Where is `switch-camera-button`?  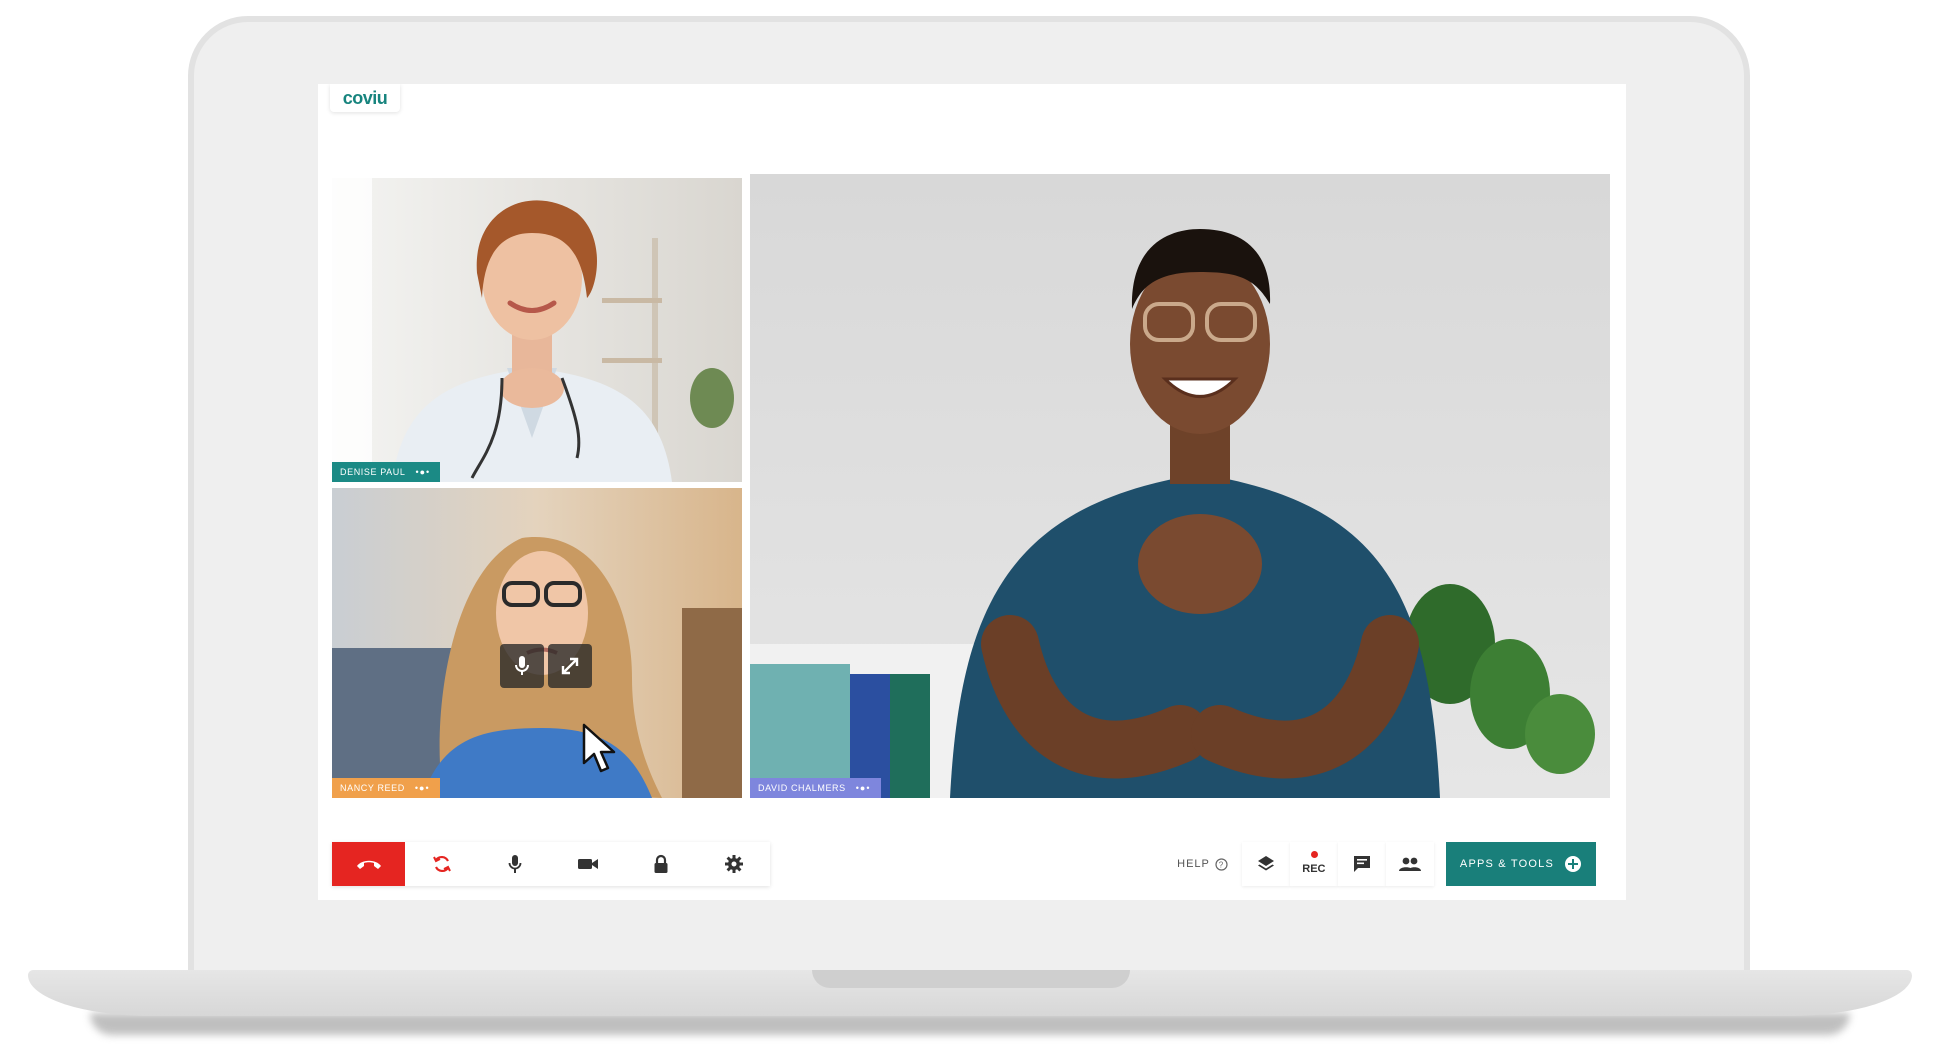 switch-camera-button is located at coordinates (441, 864).